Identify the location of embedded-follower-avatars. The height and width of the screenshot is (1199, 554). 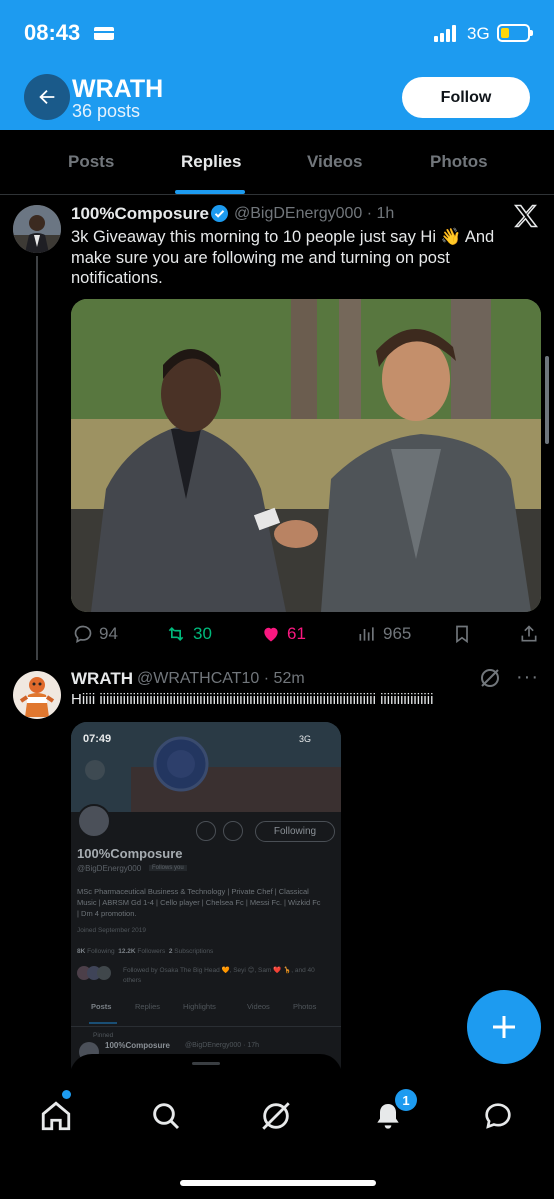
(97, 974).